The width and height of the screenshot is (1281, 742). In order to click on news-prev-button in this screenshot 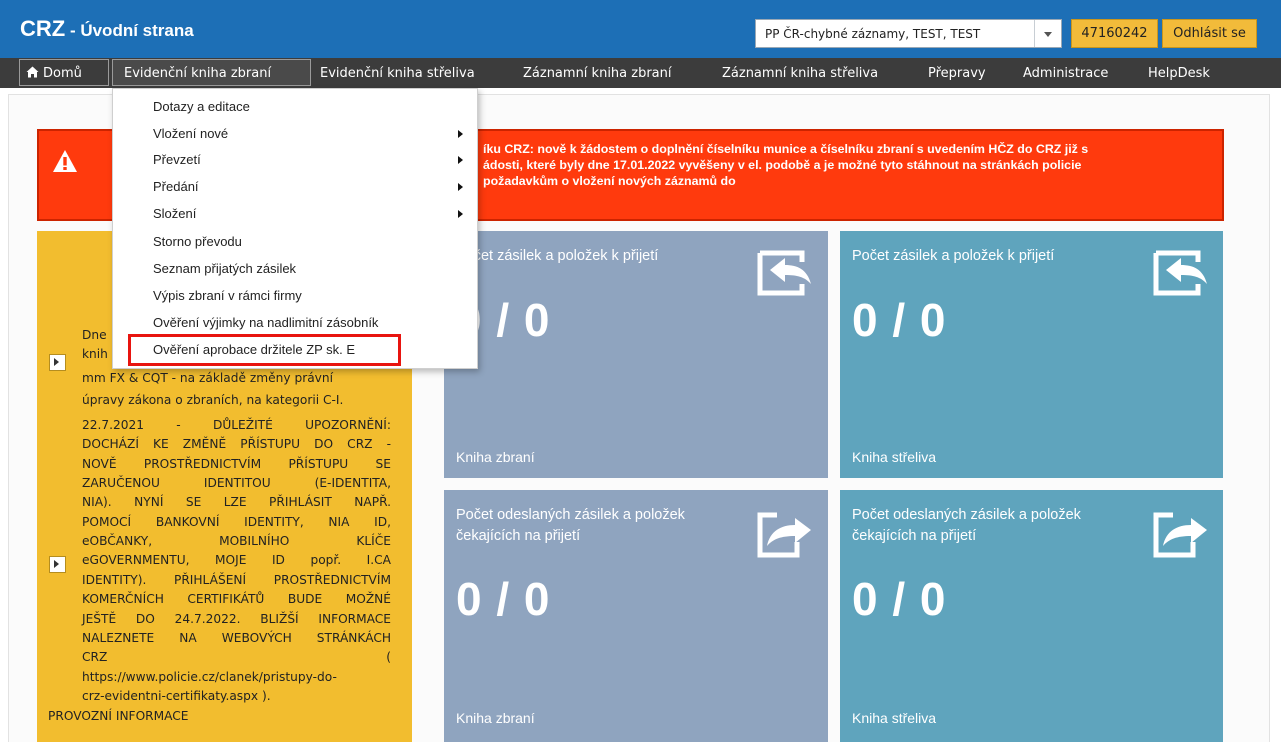, I will do `click(57, 362)`.